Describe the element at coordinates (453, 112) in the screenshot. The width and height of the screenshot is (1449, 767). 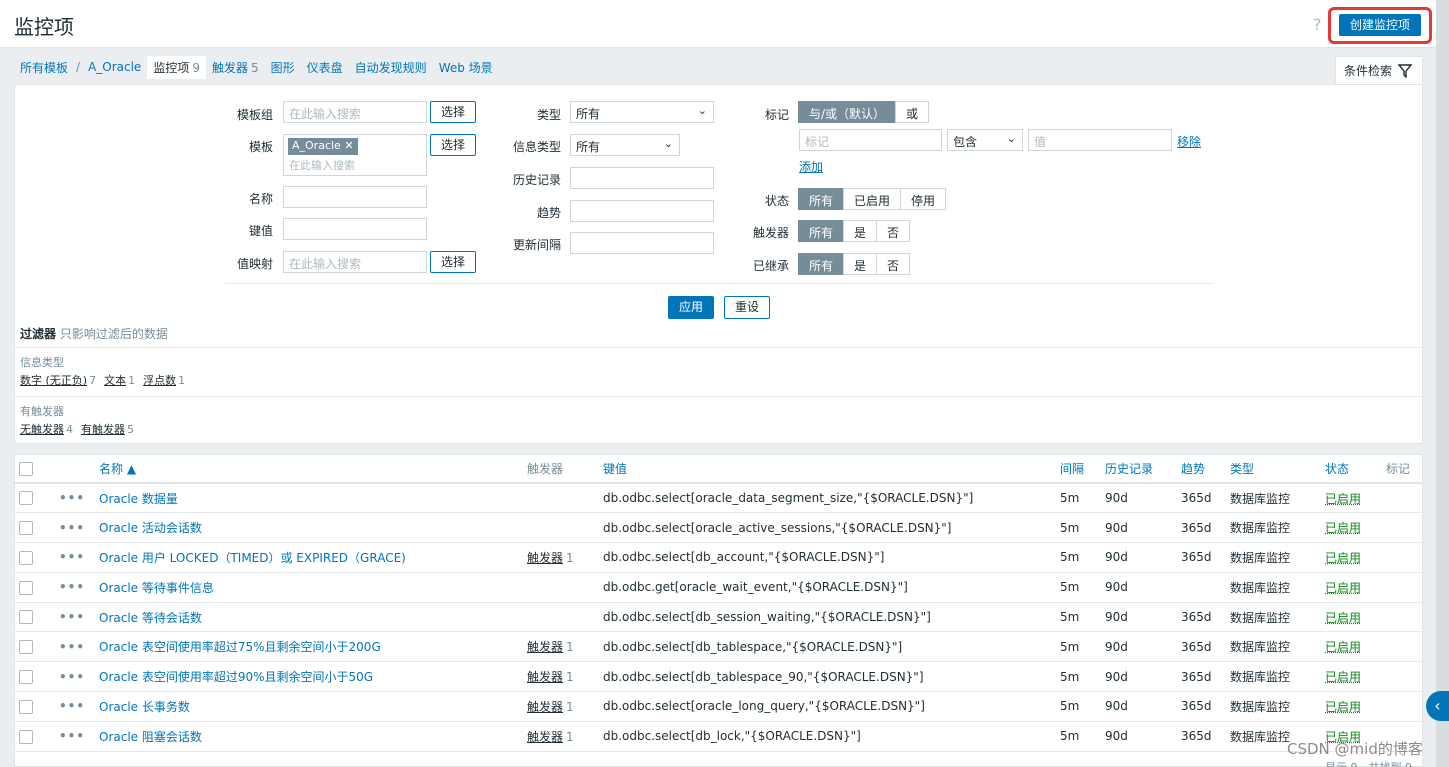
I see `template-group-select-button: 选择` at that location.